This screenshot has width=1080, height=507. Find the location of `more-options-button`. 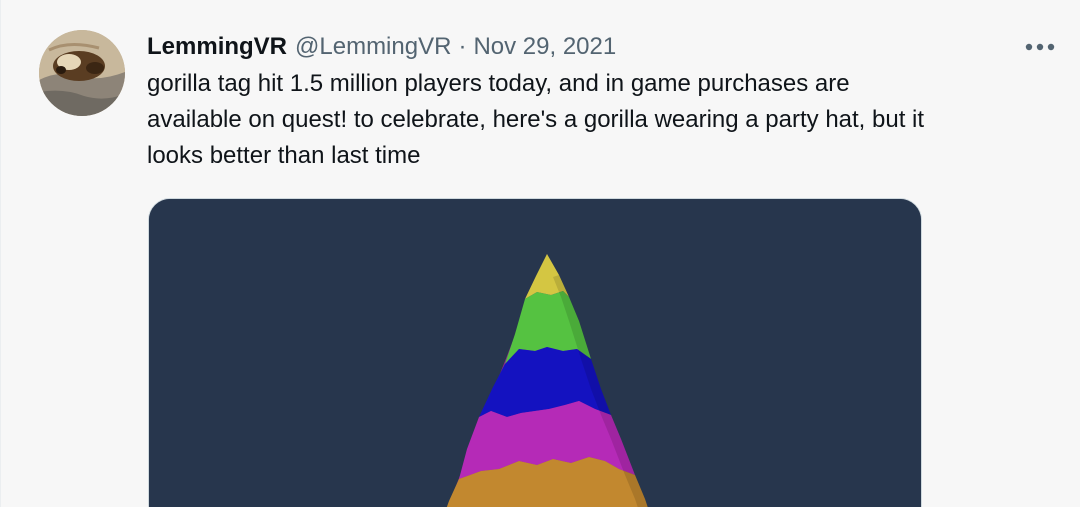

more-options-button is located at coordinates (1040, 47).